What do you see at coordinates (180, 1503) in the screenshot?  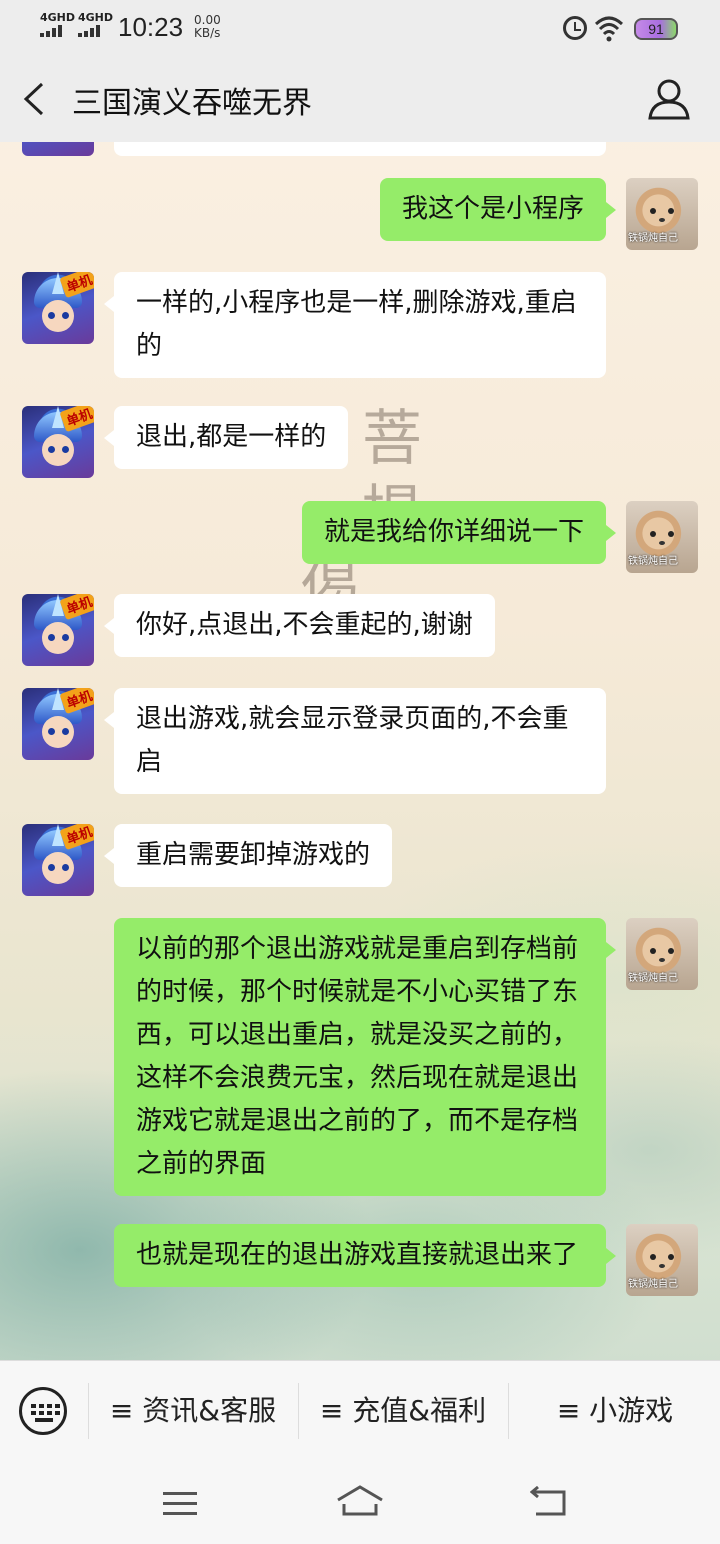 I see `recent-apps-icon` at bounding box center [180, 1503].